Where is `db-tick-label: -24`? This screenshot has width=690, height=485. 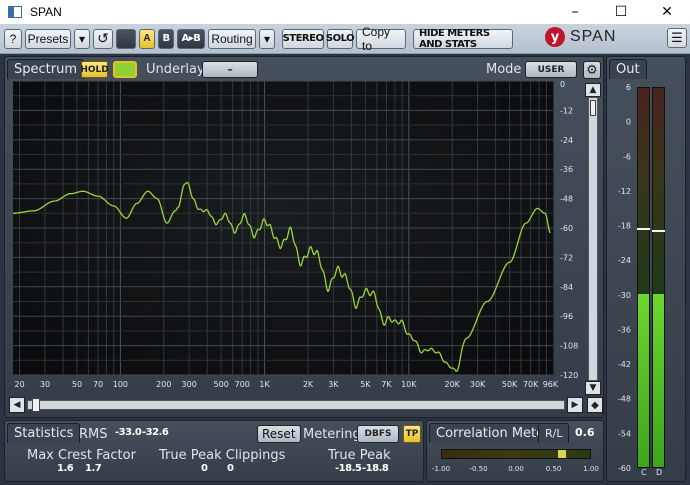
db-tick-label: -24 is located at coordinates (566, 140).